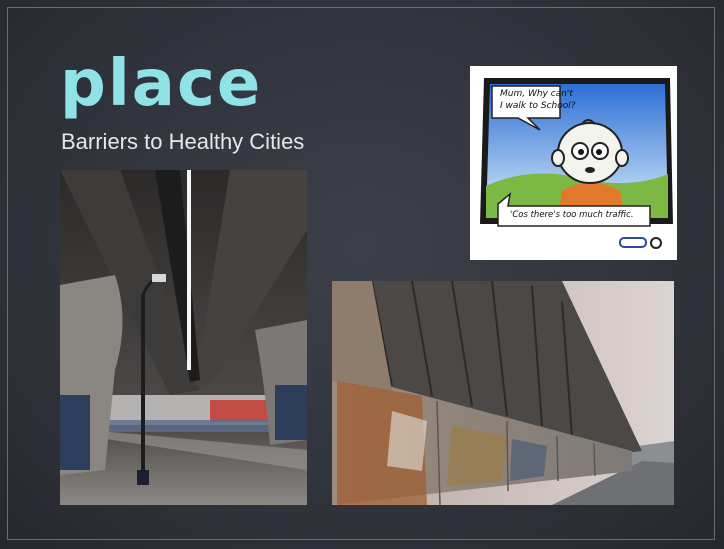 The image size is (724, 549). Describe the element at coordinates (161, 84) in the screenshot. I see `place-logo: place` at that location.